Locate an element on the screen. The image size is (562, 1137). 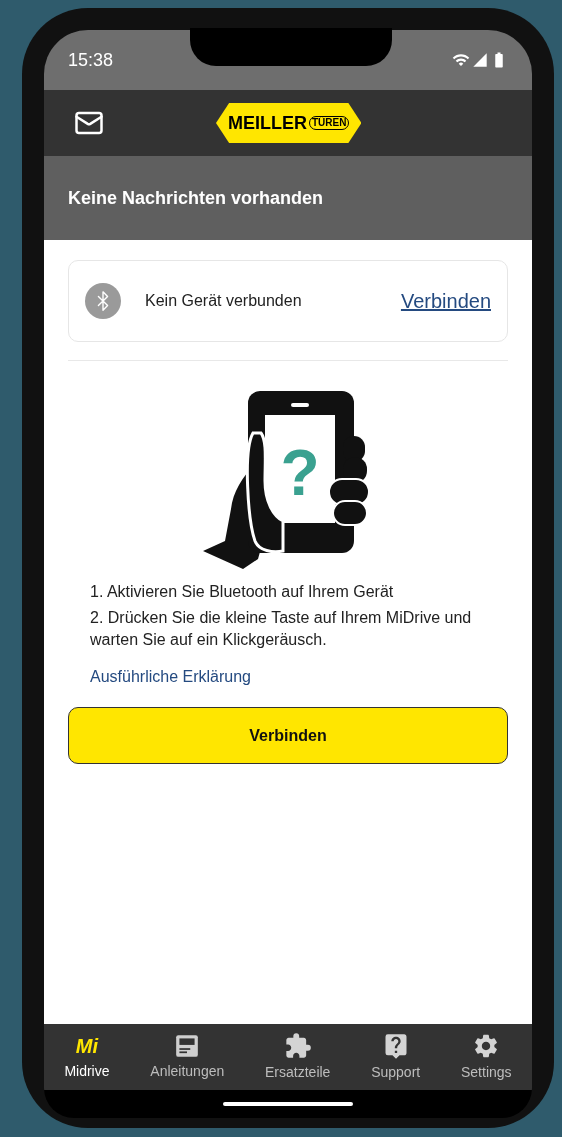
device-status: Kein Gerät verbunden is located at coordinates (224, 301).